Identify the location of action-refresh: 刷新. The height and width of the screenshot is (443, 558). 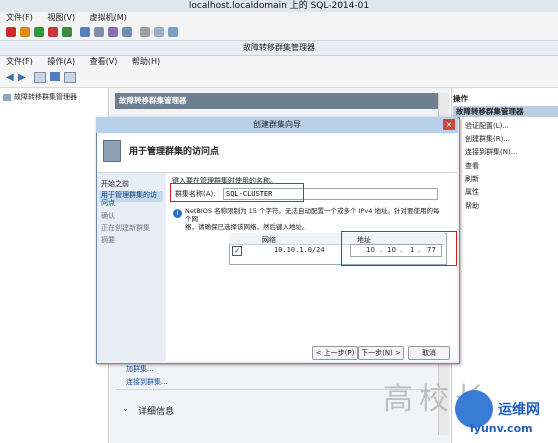
(472, 179).